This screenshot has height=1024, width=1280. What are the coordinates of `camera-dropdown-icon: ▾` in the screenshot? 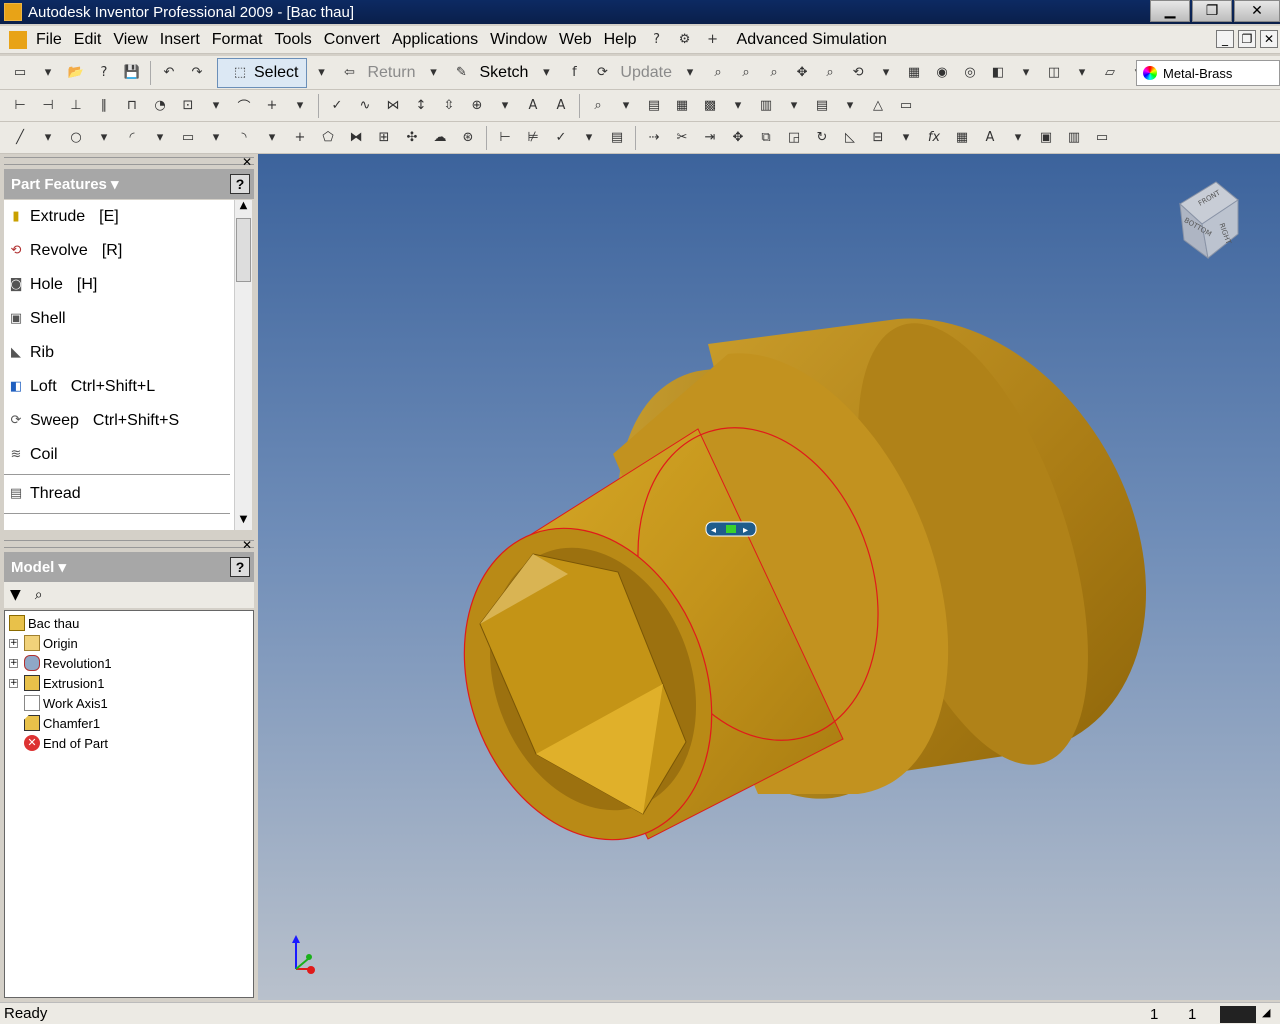 It's located at (1026, 73).